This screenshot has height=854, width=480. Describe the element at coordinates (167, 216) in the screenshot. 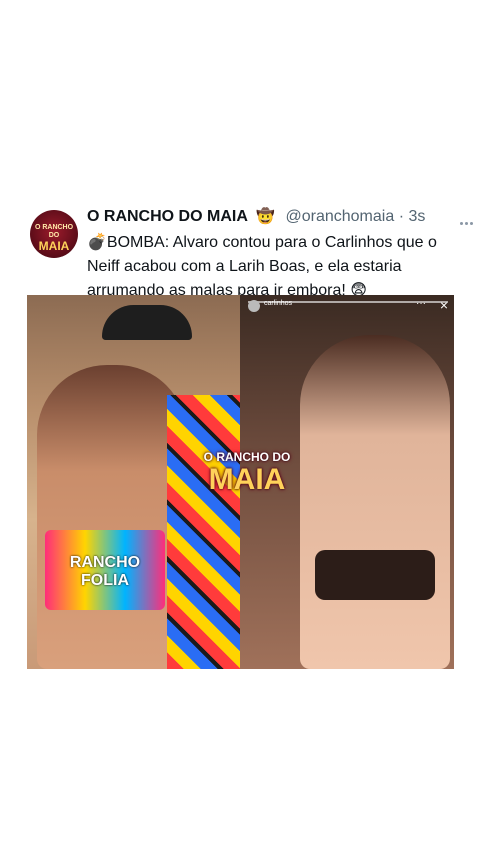

I see `display-name: O RANCHO DO MAIA` at that location.